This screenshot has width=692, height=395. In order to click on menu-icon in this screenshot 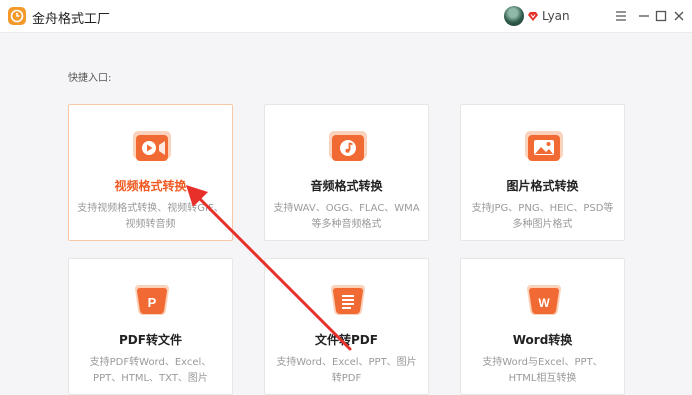, I will do `click(621, 16)`.